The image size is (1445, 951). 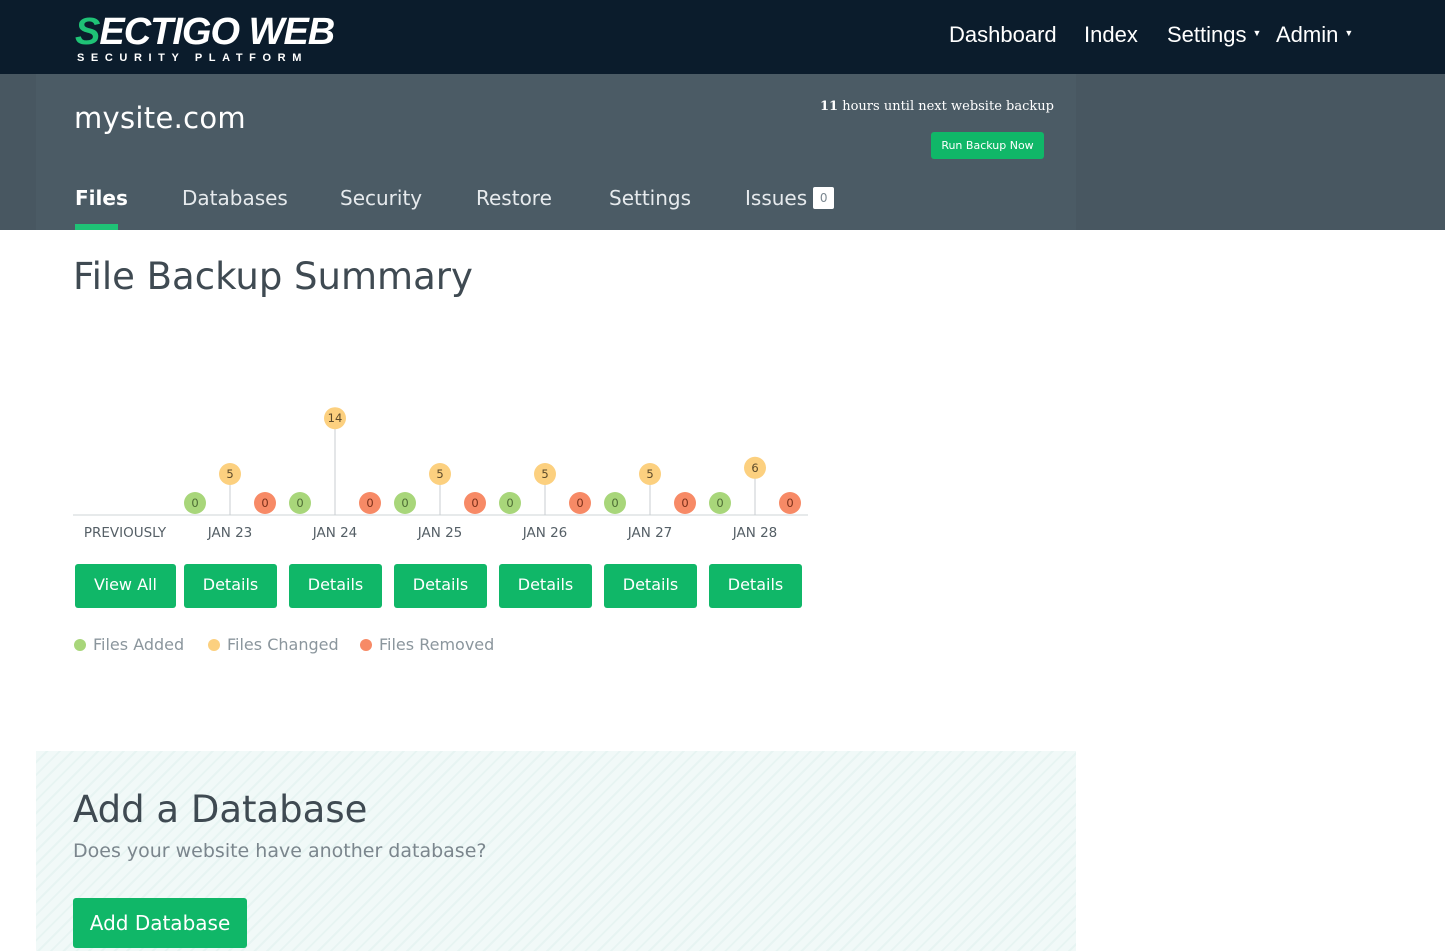 I want to click on tab-issues: Issues 0, so click(x=790, y=198).